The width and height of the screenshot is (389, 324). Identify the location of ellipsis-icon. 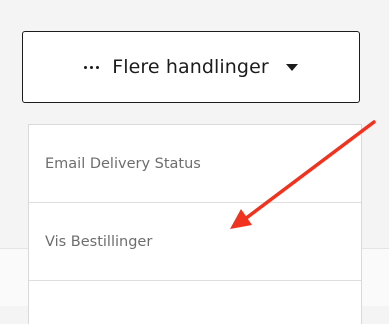
(92, 67).